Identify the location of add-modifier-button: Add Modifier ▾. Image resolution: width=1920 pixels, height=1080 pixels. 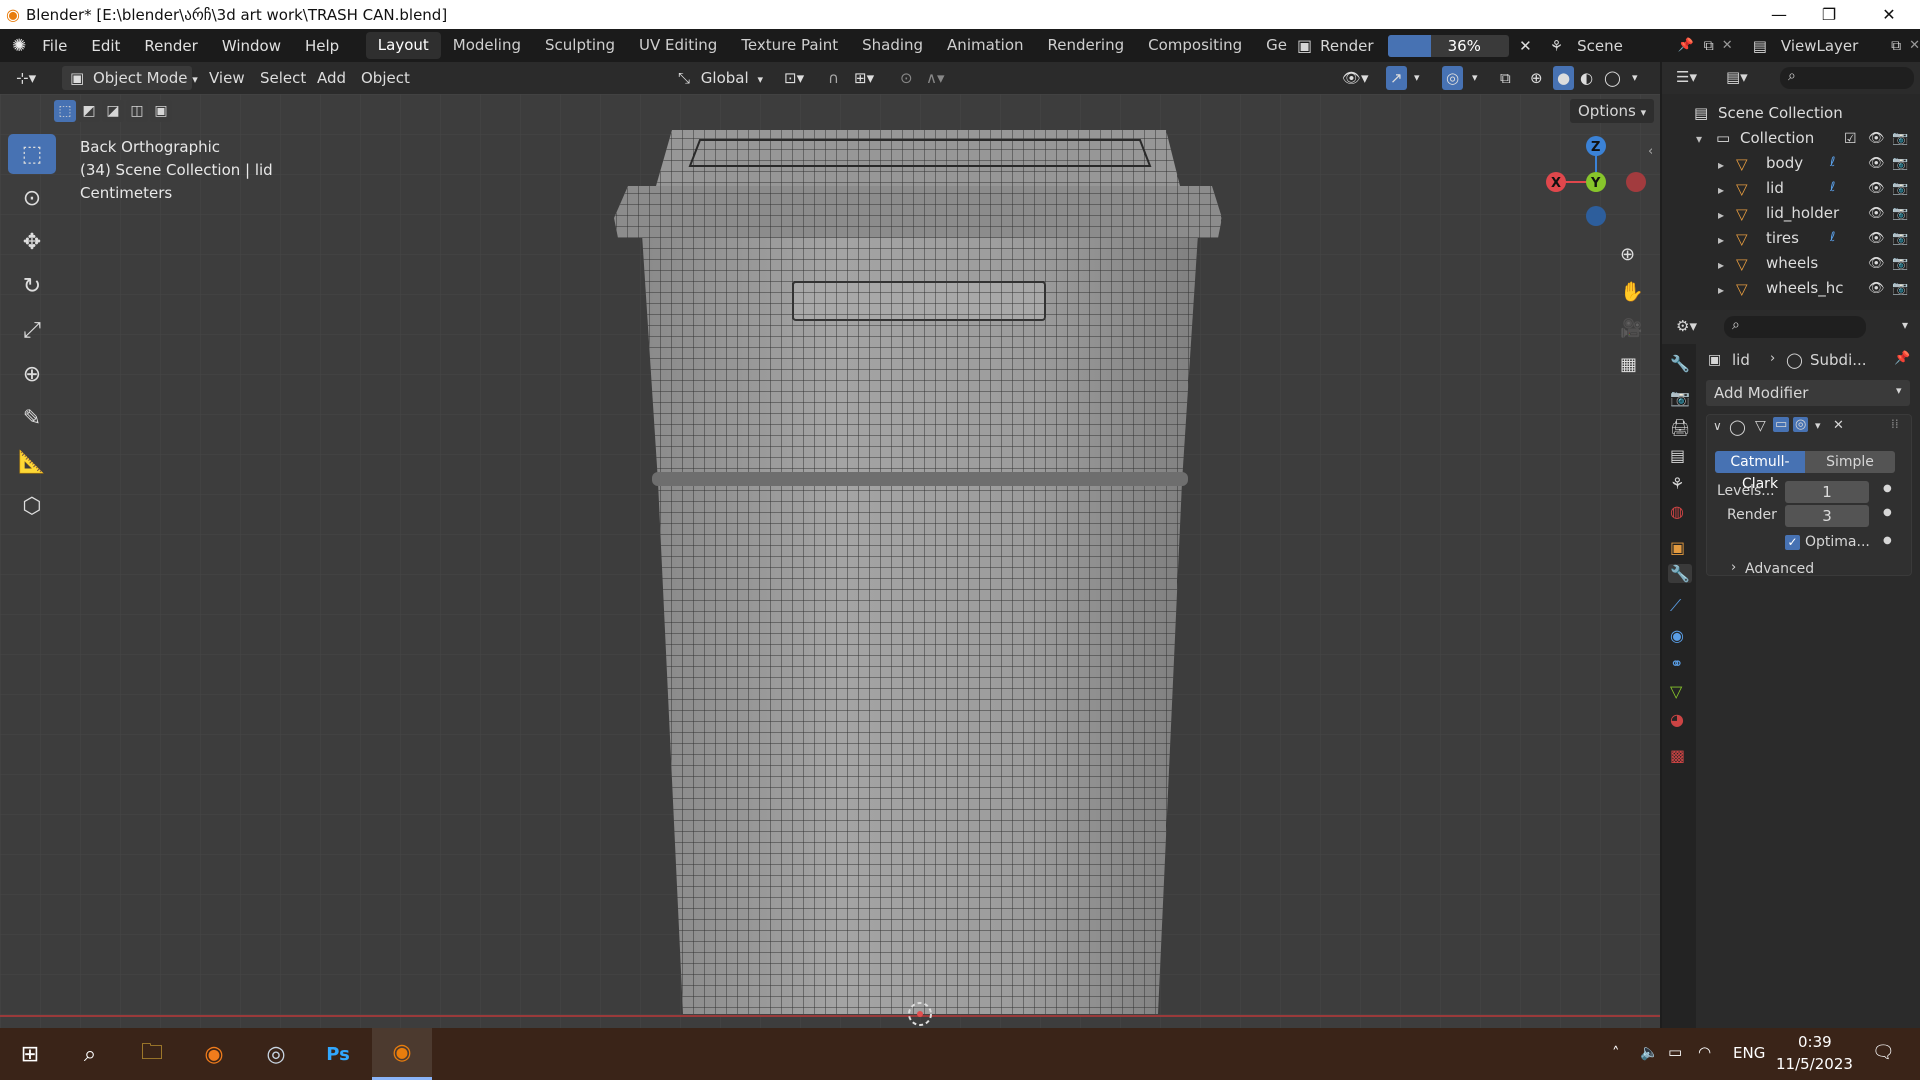
(1808, 393).